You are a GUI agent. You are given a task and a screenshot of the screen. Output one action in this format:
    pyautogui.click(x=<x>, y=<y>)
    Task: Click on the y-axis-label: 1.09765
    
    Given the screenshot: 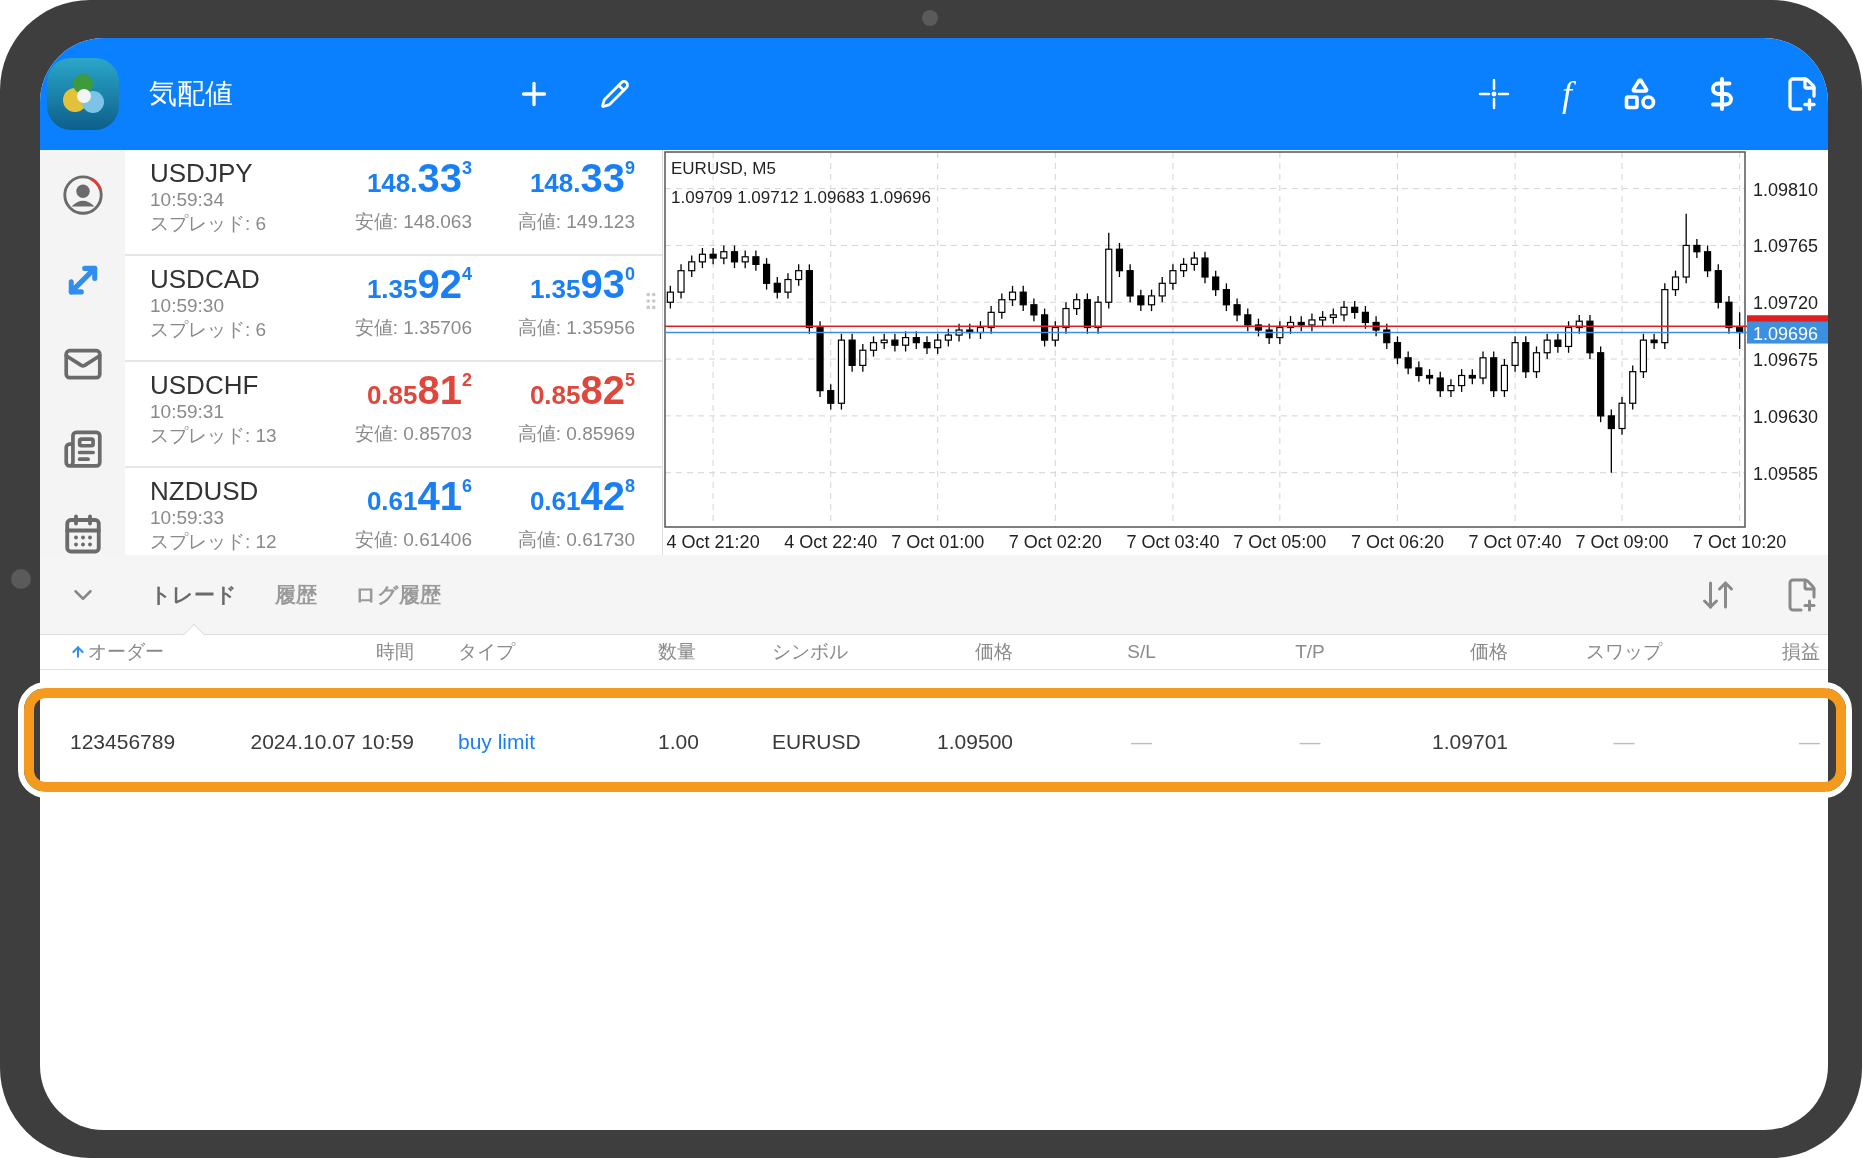 What is the action you would take?
    pyautogui.click(x=1786, y=246)
    